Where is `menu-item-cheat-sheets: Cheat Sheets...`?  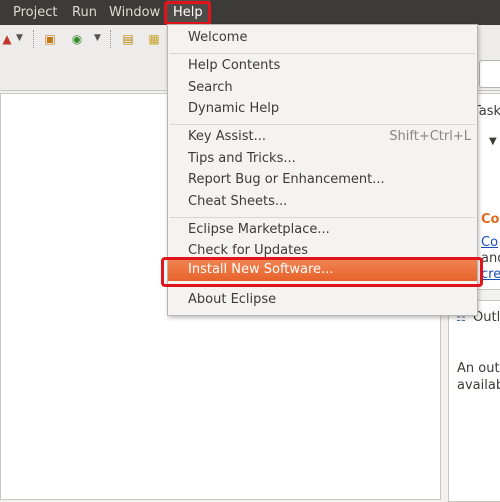 menu-item-cheat-sheets: Cheat Sheets... is located at coordinates (237, 201).